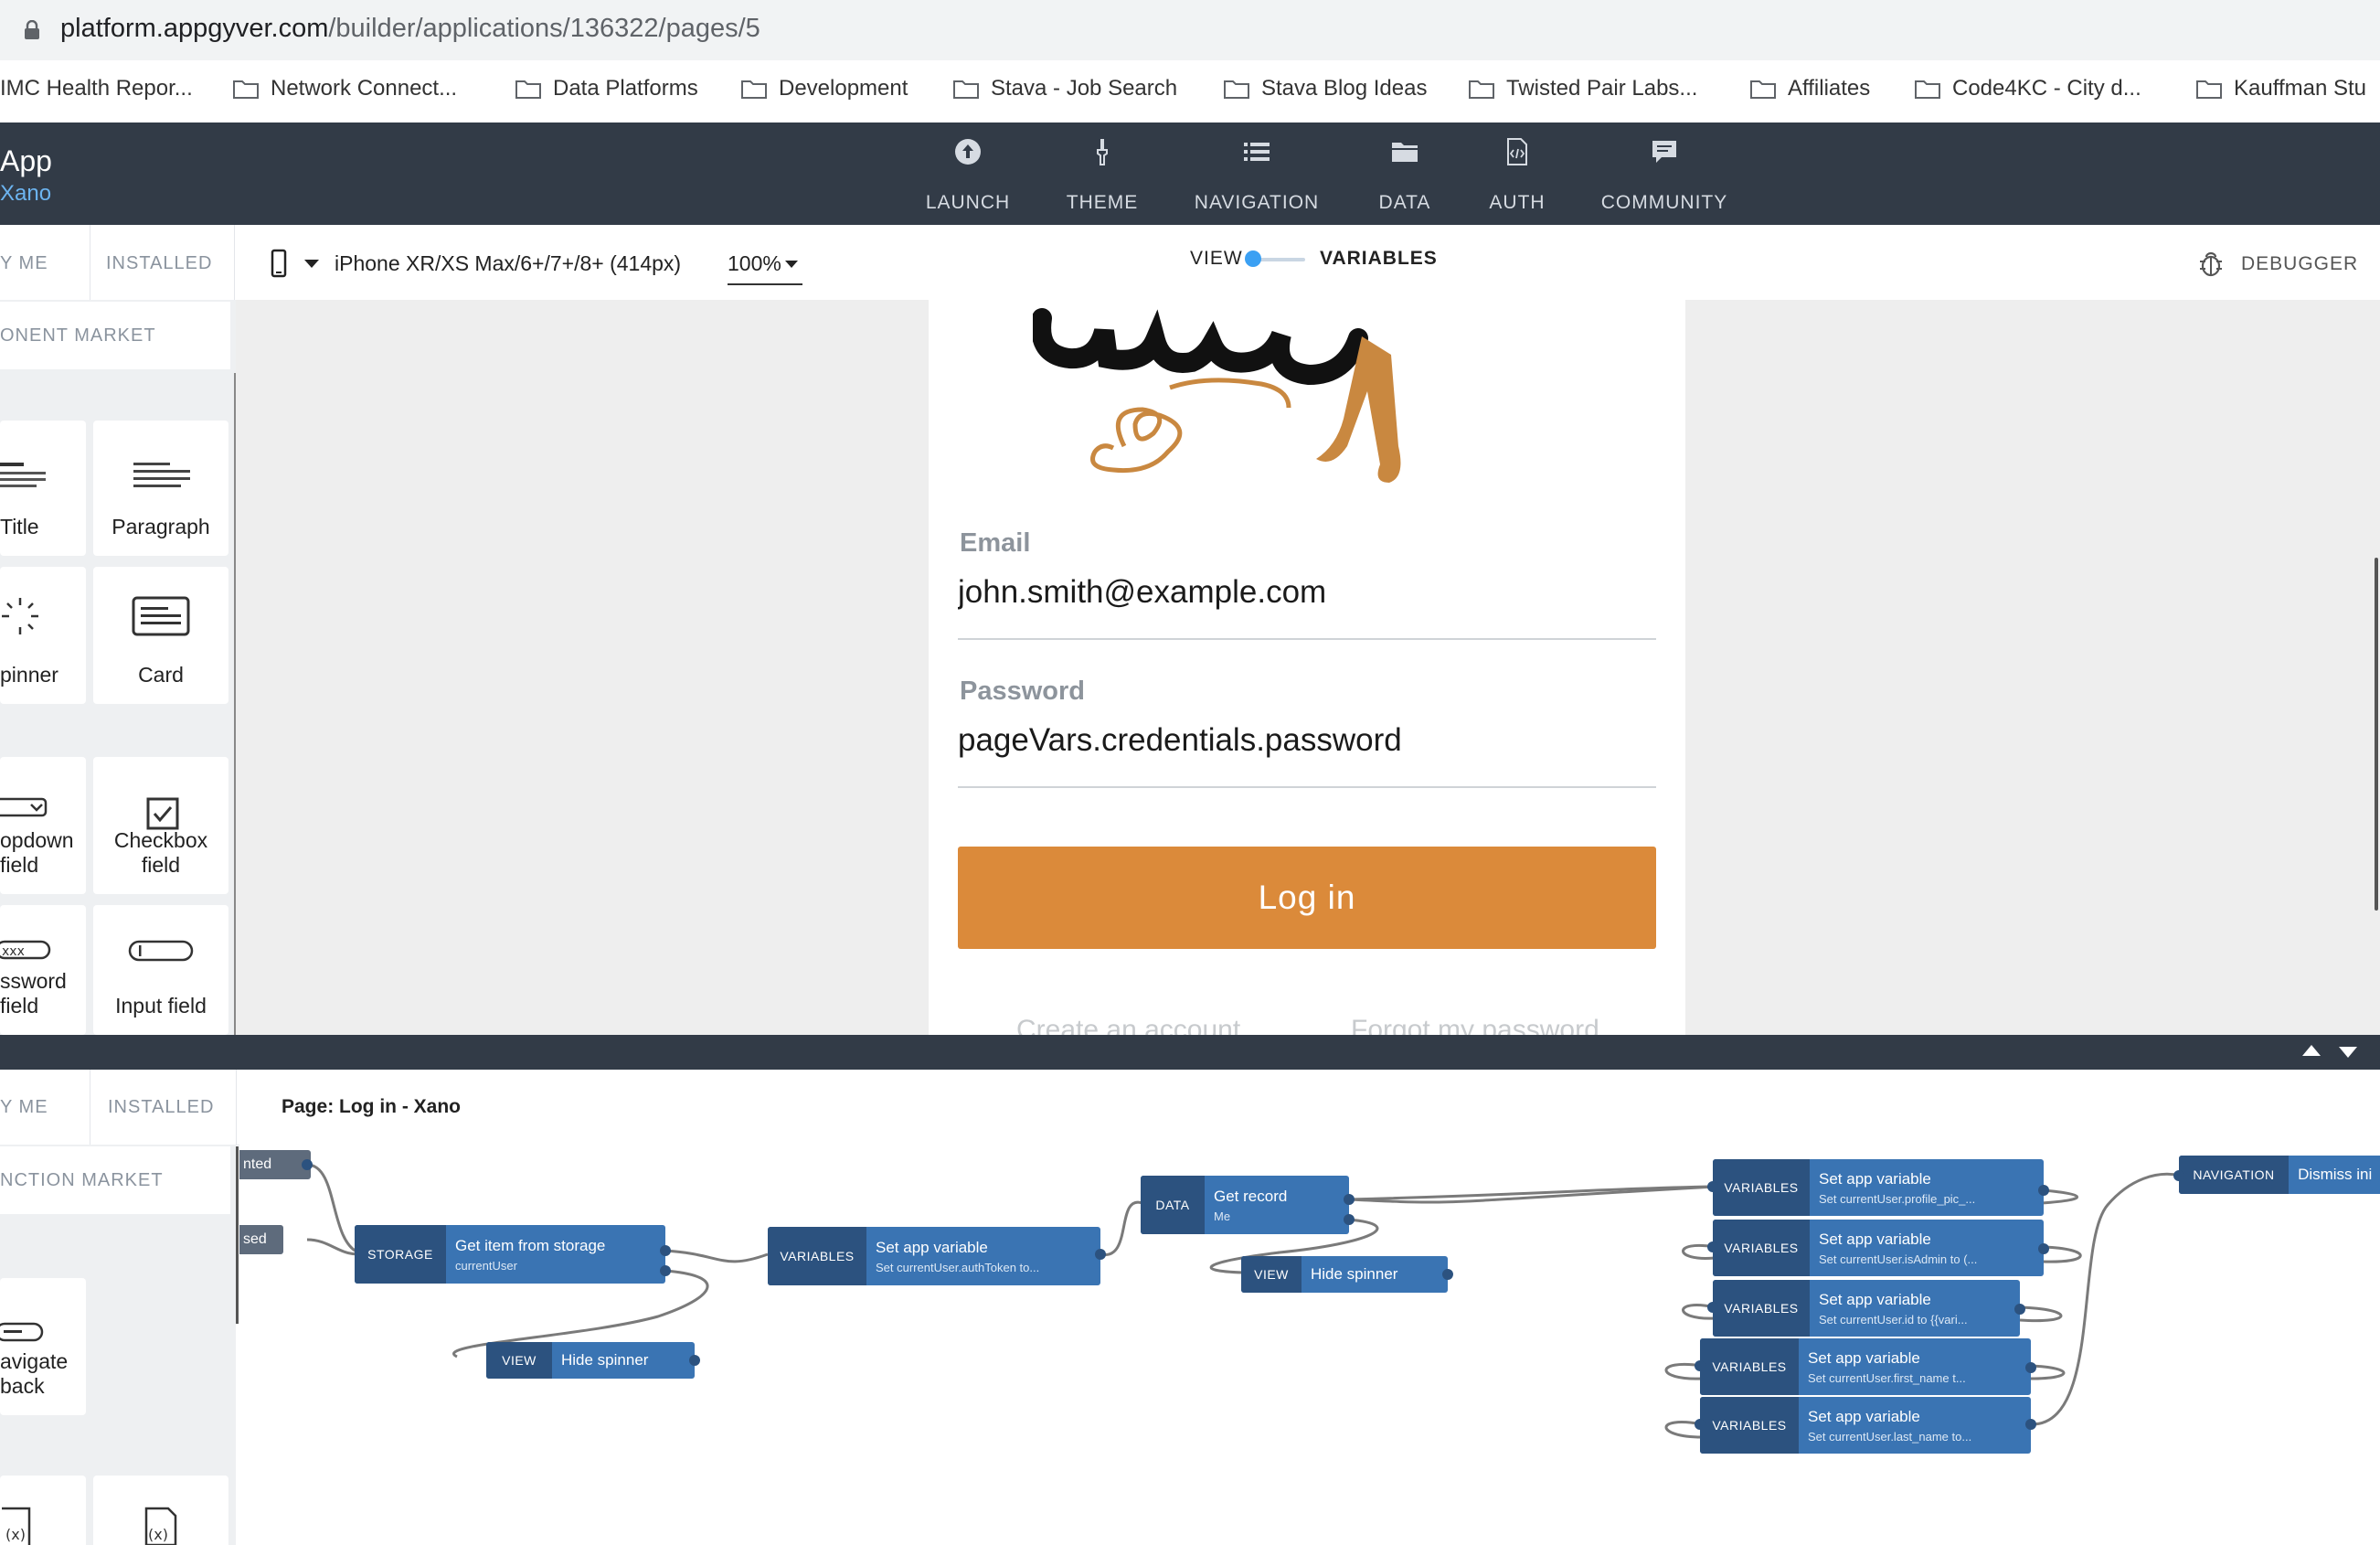 This screenshot has width=2380, height=1545. I want to click on component-password-field: xxx ssword field, so click(43, 970).